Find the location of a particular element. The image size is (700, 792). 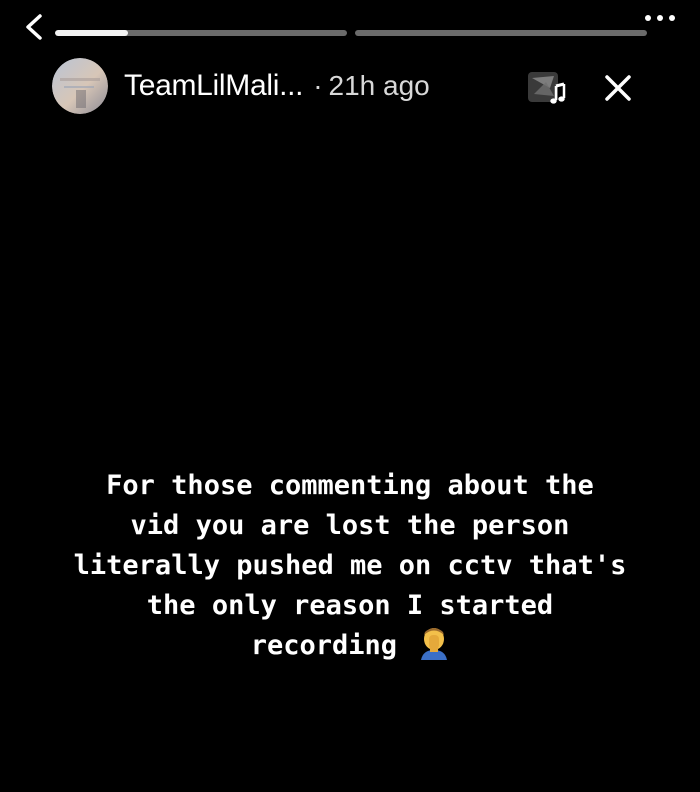

progress-fill is located at coordinates (91, 33).